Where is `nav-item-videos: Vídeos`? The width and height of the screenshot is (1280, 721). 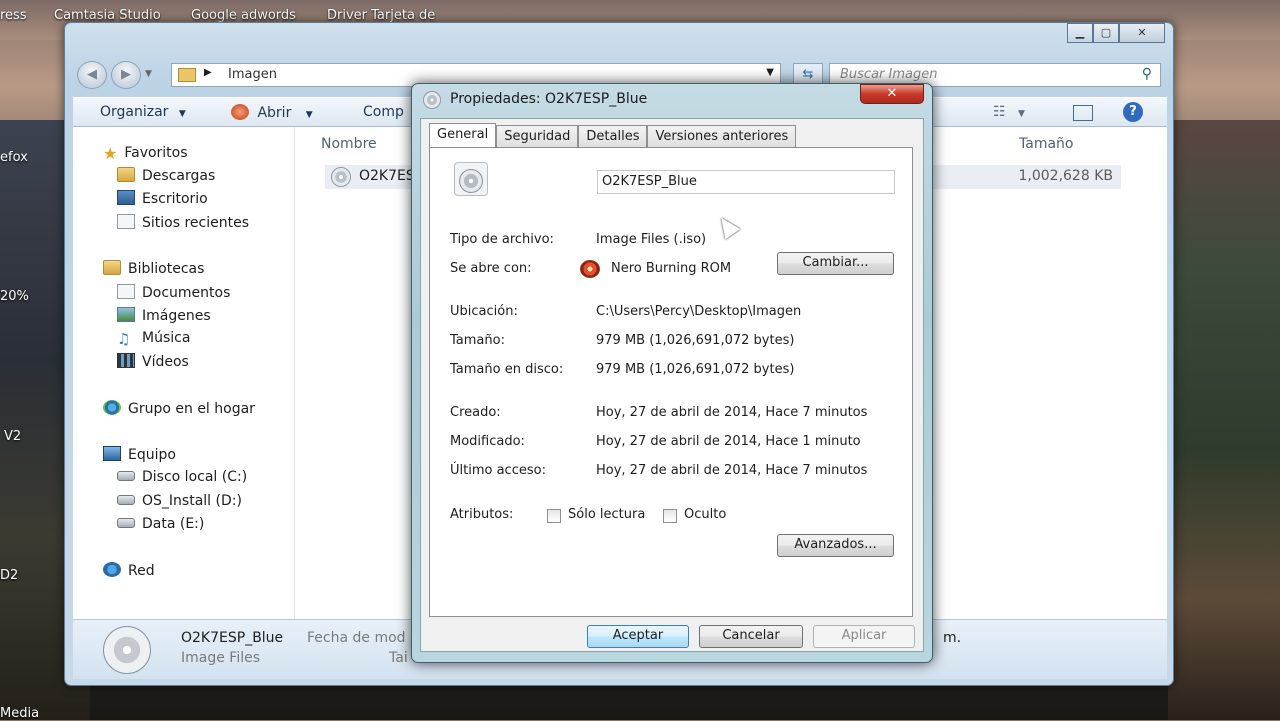
nav-item-videos: Vídeos is located at coordinates (153, 361).